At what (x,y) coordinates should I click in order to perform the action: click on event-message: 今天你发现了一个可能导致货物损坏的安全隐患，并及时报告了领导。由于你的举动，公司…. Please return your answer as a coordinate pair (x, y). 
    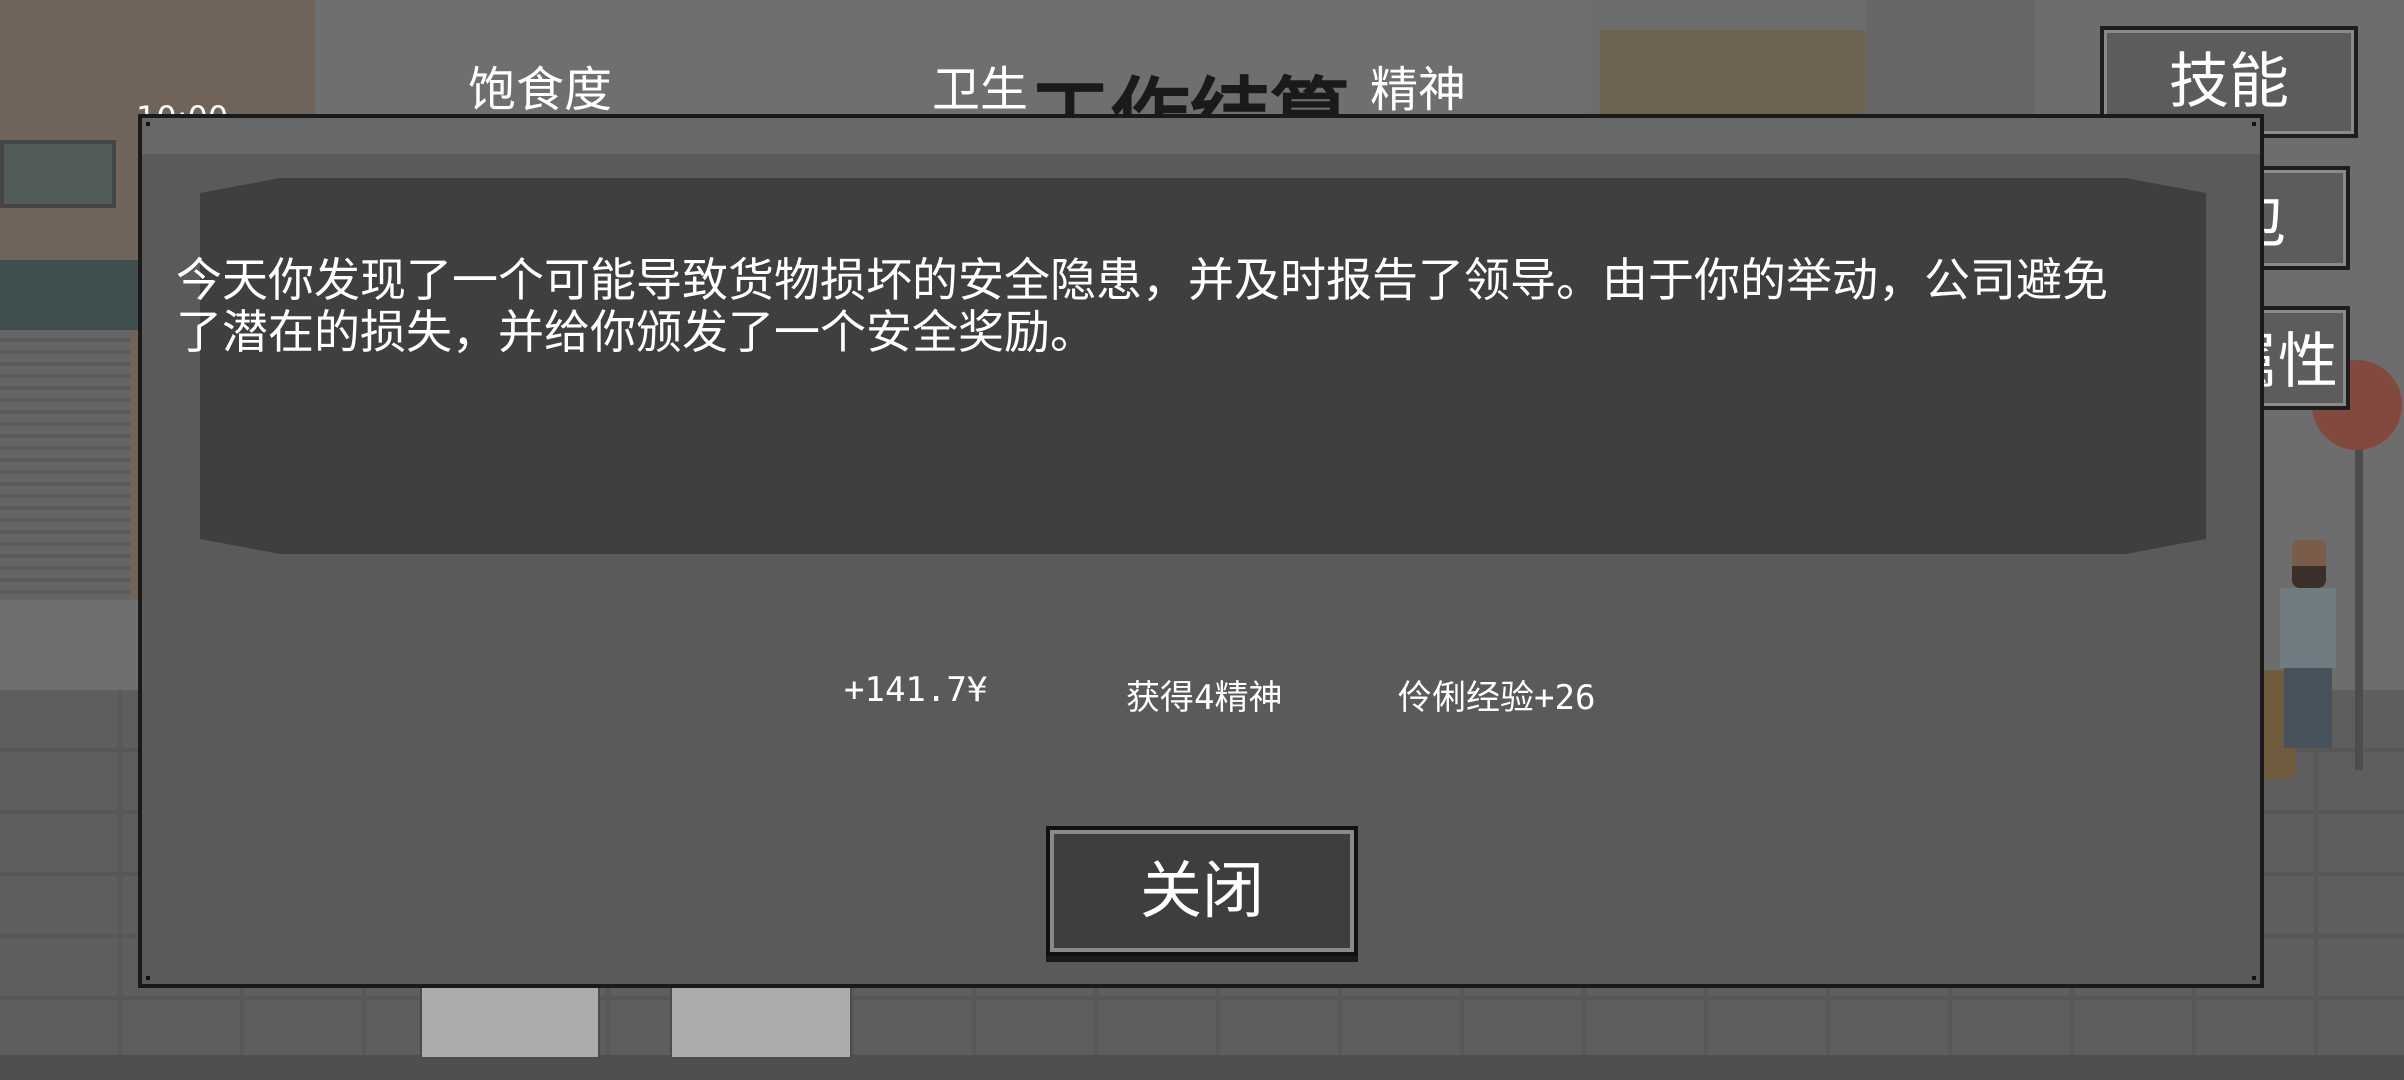
    Looking at the image, I should click on (1142, 306).